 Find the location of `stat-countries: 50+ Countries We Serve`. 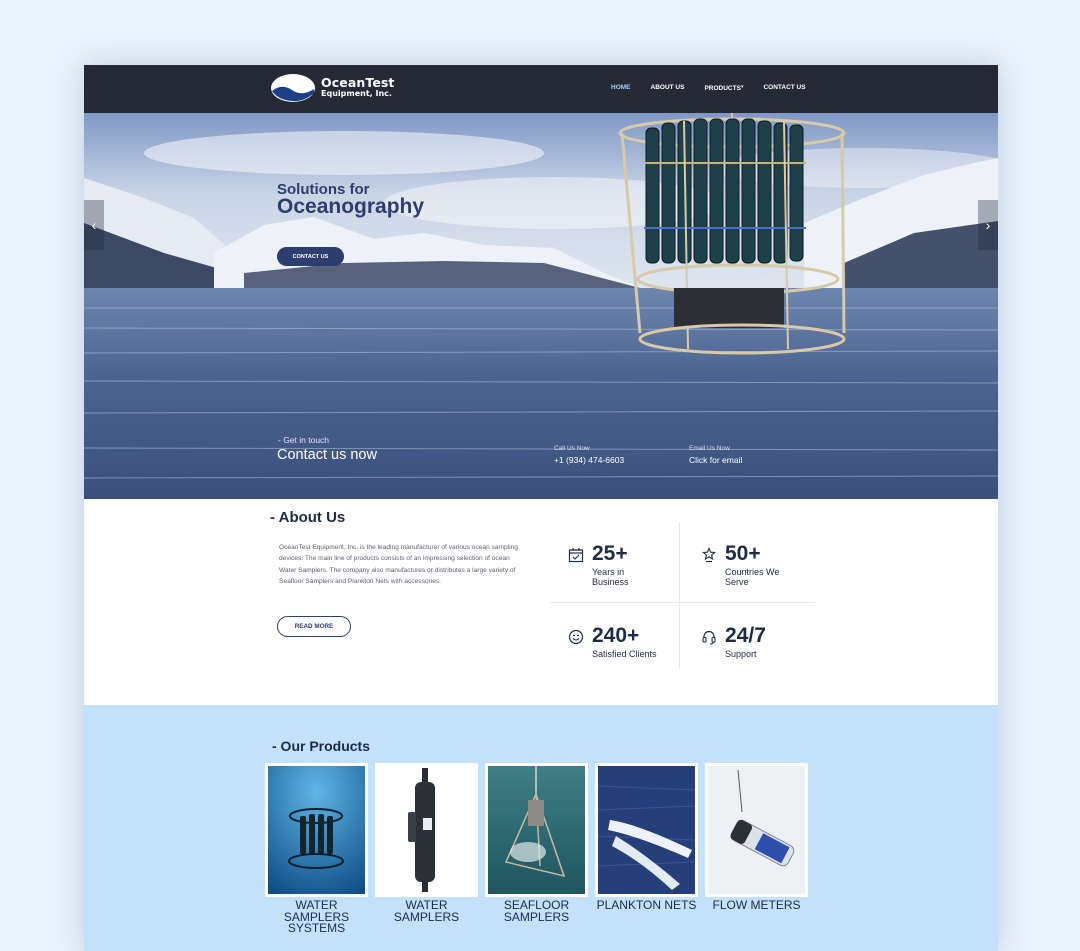

stat-countries: 50+ Countries We Serve is located at coordinates (749, 558).